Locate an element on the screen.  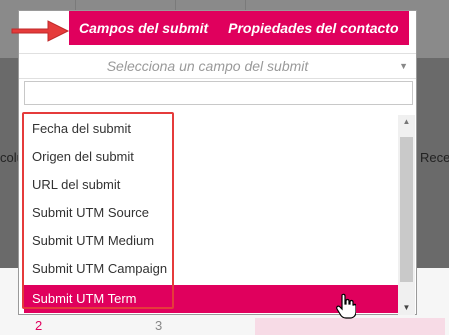
tab-campos-del-submit: Campos del submit is located at coordinates (143, 28).